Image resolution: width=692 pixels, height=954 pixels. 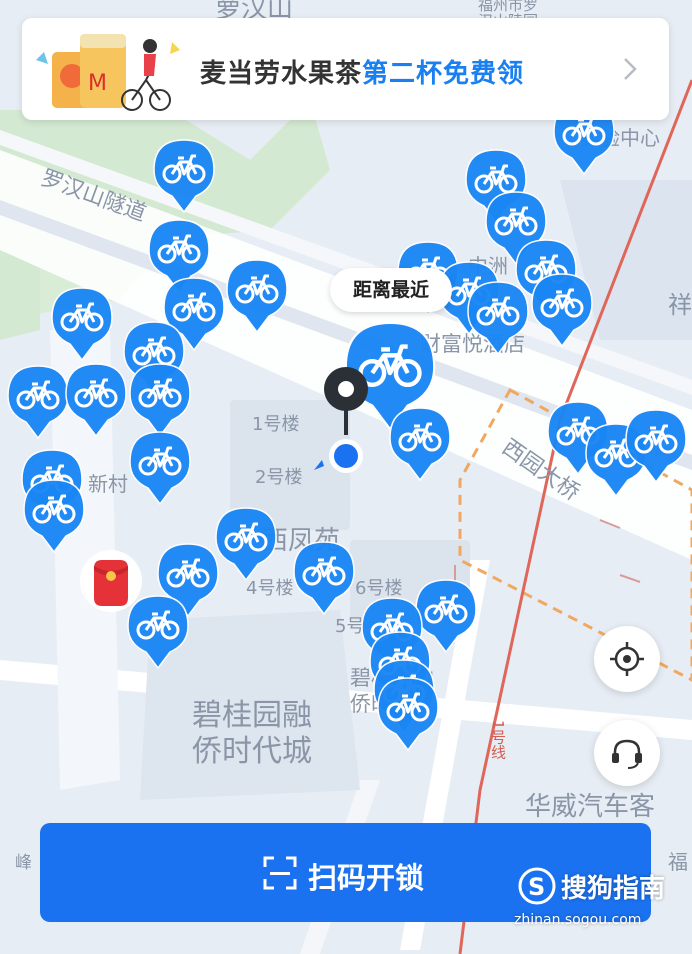 What do you see at coordinates (338, 456) in the screenshot?
I see `current-location-icon` at bounding box center [338, 456].